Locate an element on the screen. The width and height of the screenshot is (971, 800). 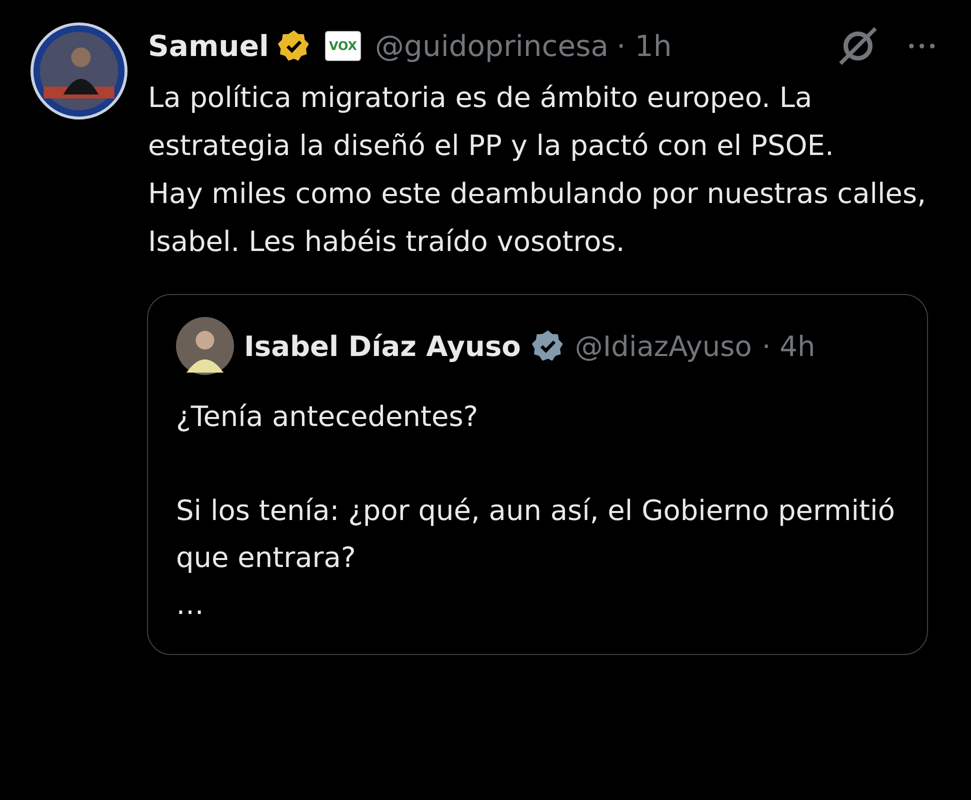
quote-text: Si los tenía: ¿por qué, aun así, el Gobierno permitió que entrara? is located at coordinates (536, 534).